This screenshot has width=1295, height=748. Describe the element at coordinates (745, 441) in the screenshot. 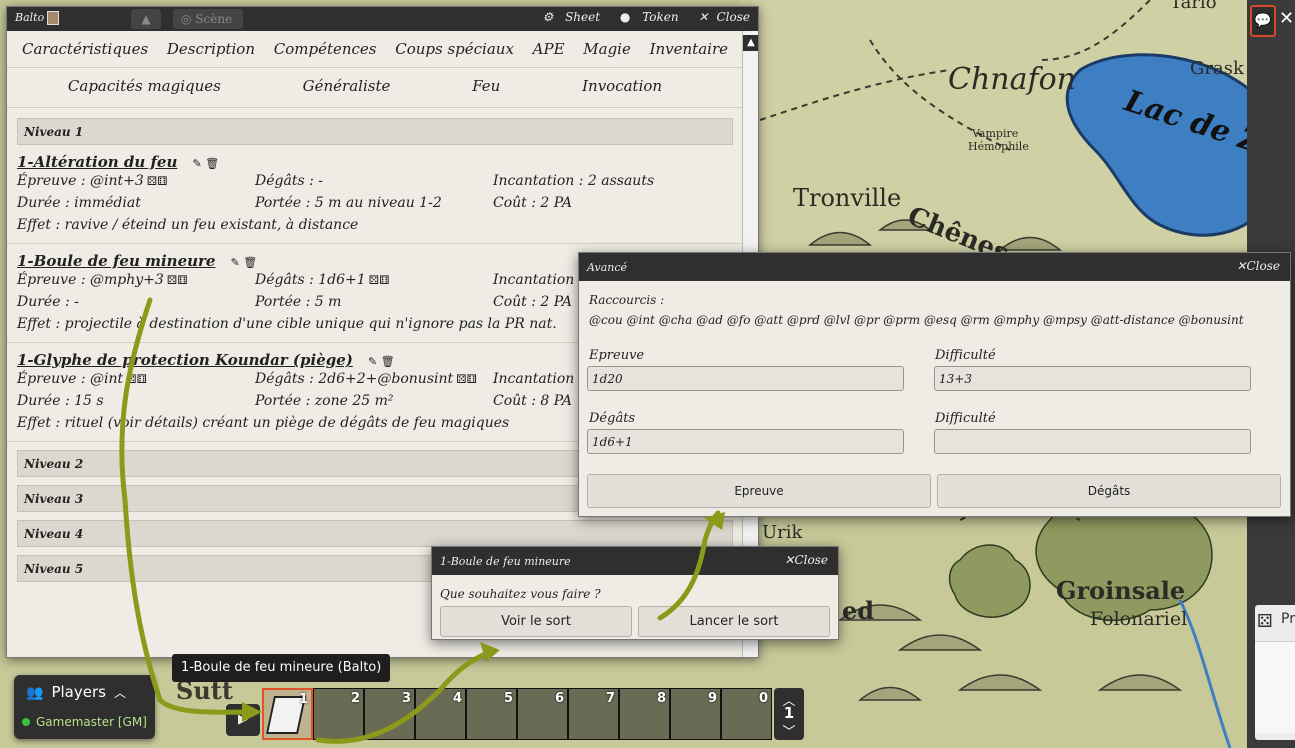

I see `degats-field: 1d6+1` at that location.